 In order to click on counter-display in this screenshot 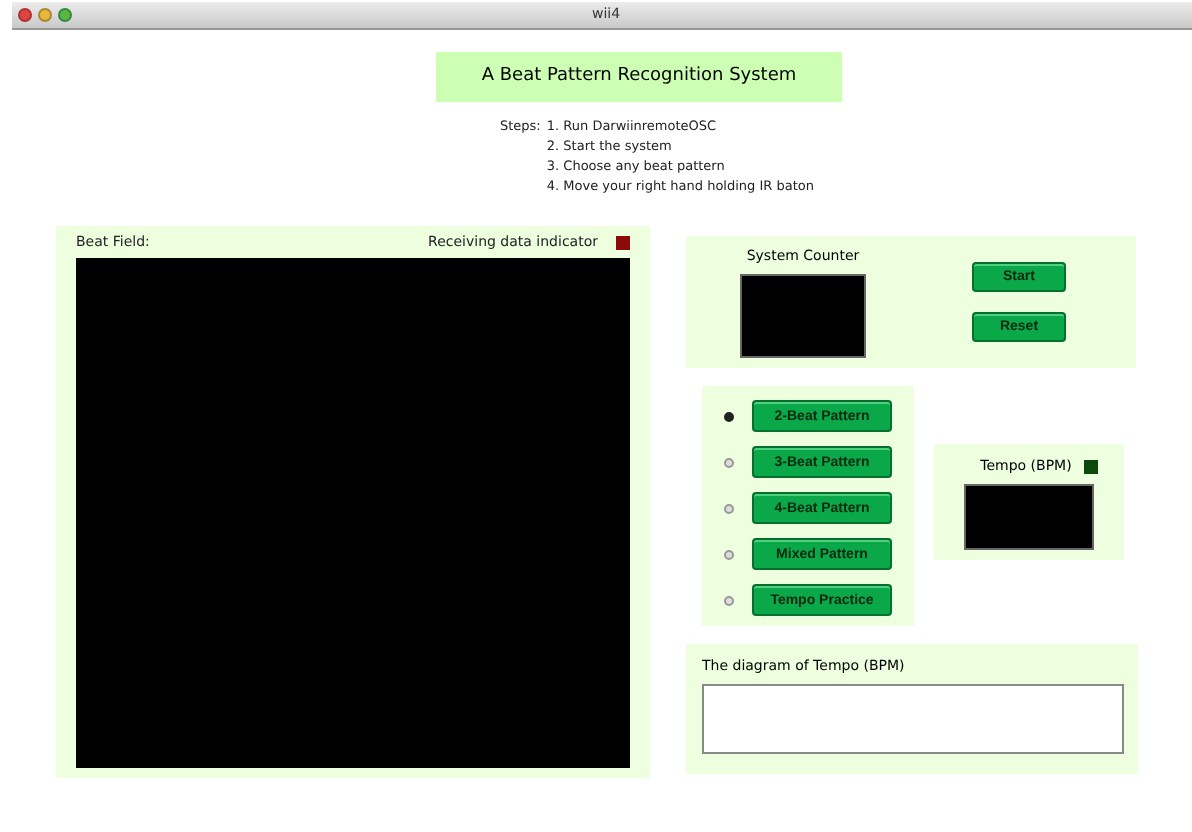, I will do `click(803, 315)`.